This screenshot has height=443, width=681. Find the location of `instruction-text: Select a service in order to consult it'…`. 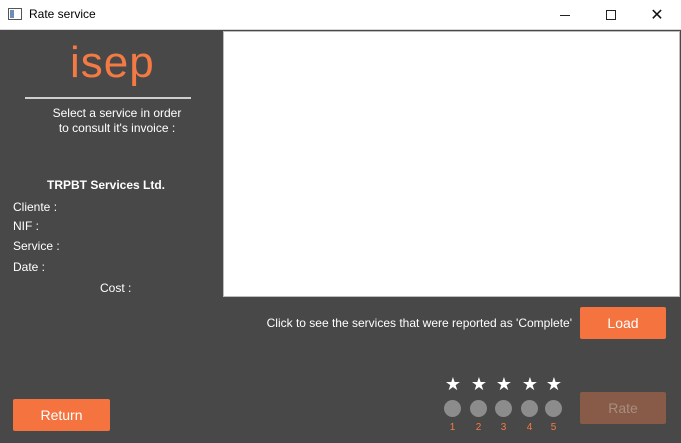

instruction-text: Select a service in order to consult it'… is located at coordinates (117, 120).